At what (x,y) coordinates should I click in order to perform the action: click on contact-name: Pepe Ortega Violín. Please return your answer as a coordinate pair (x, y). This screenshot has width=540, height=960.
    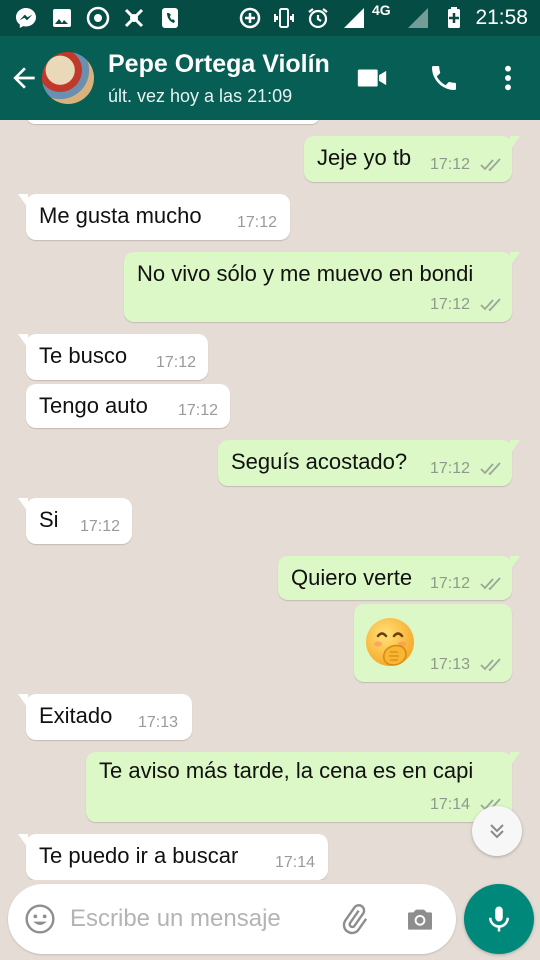
    Looking at the image, I should click on (219, 64).